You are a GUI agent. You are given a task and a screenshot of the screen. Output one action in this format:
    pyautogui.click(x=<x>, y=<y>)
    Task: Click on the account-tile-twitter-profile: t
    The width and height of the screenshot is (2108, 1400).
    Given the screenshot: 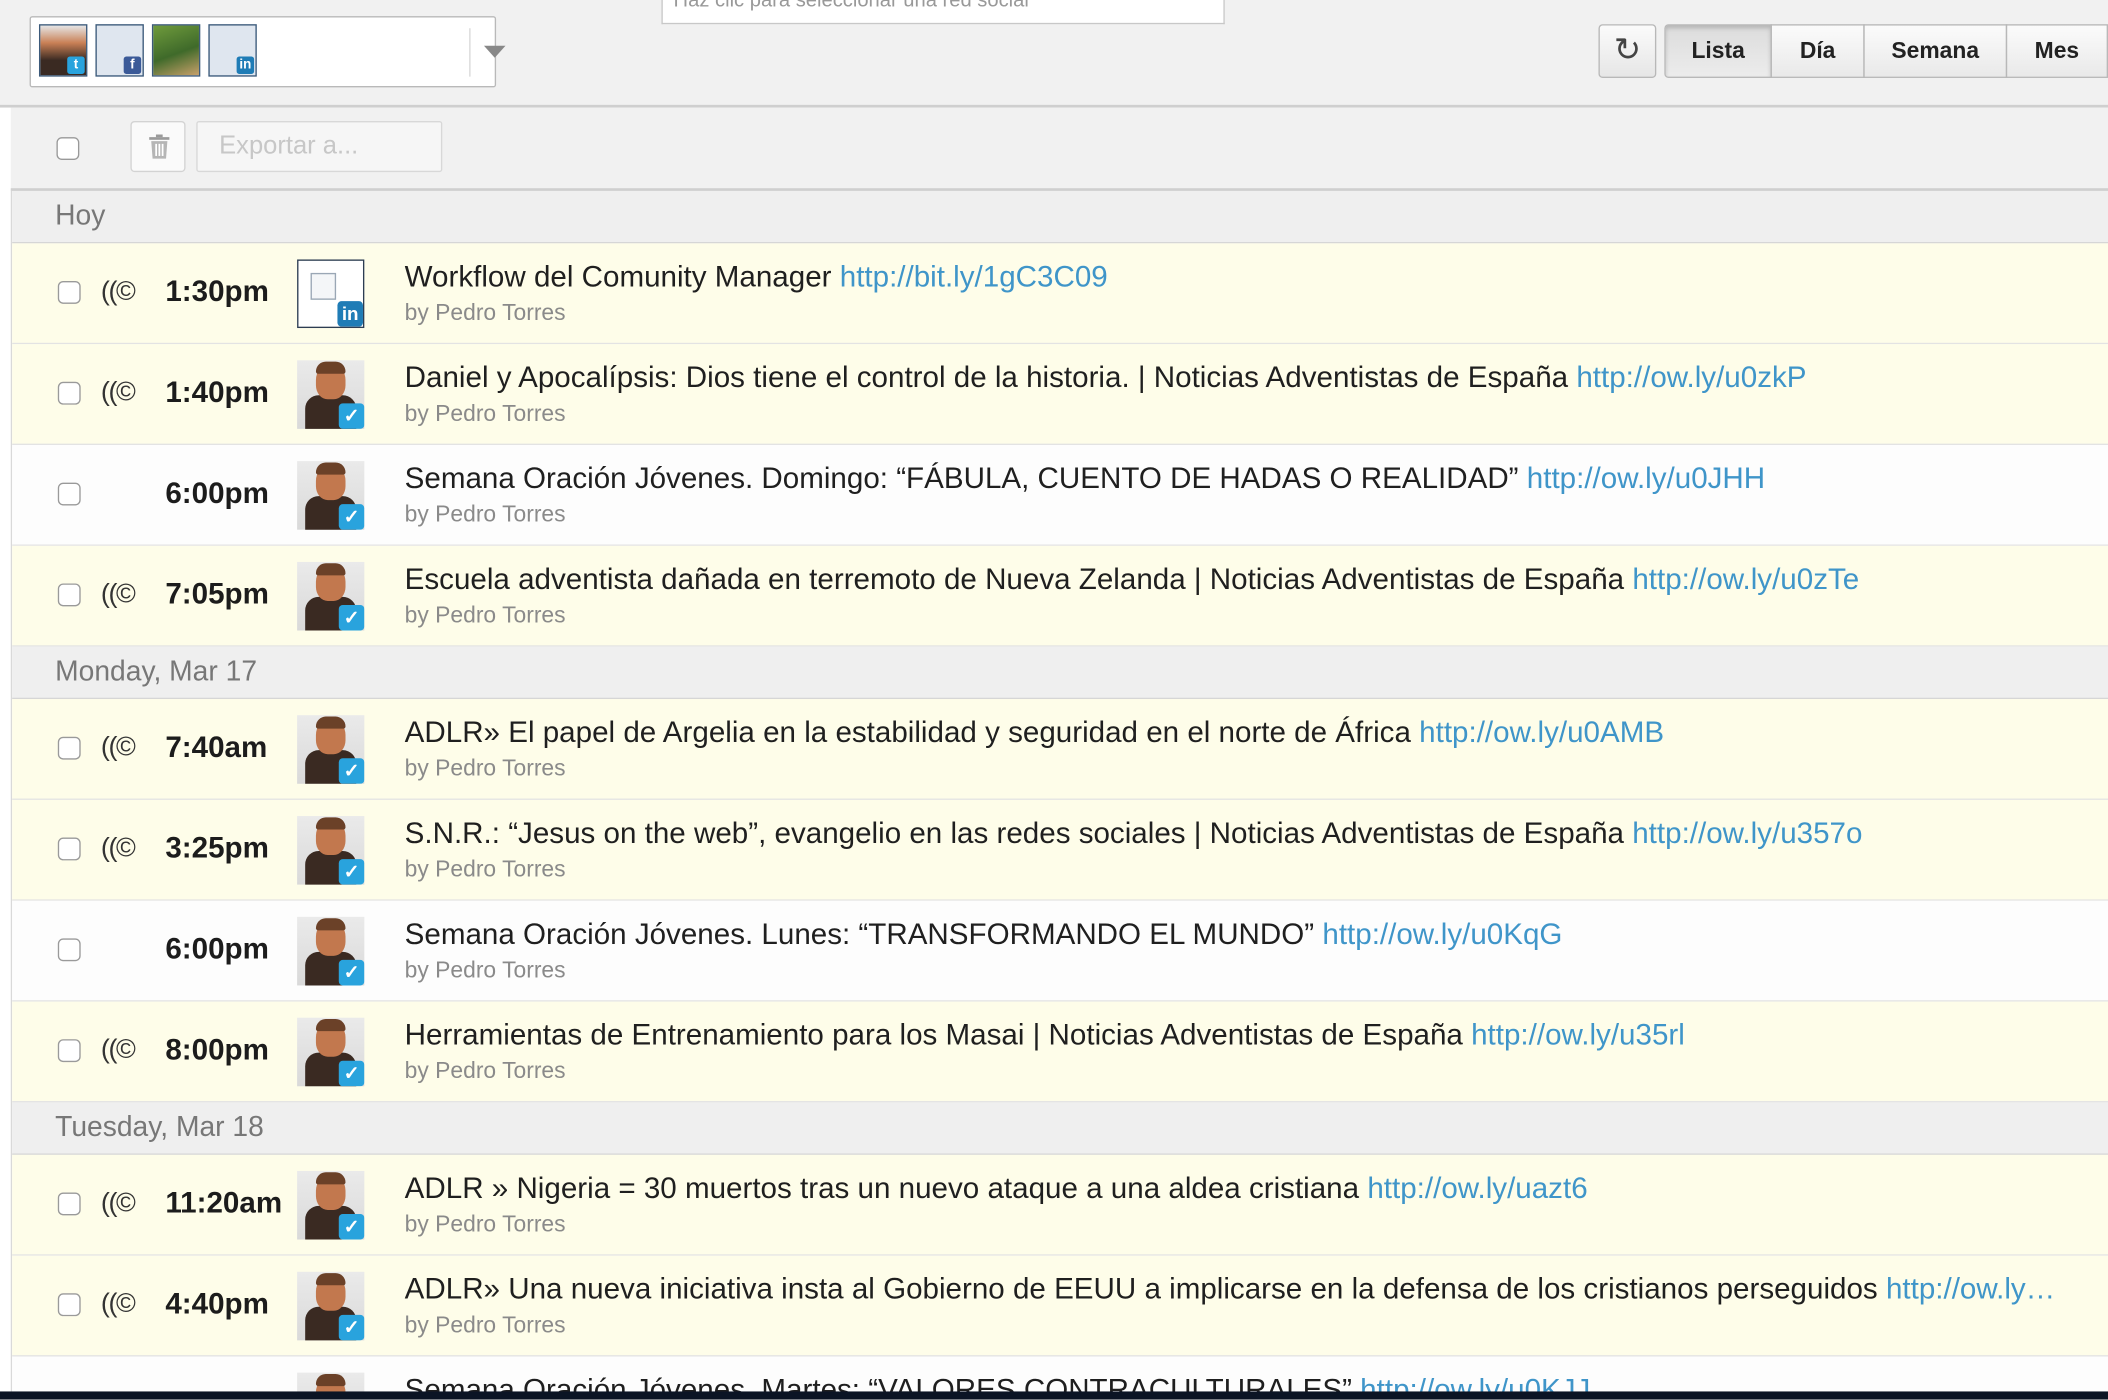 What is the action you would take?
    pyautogui.click(x=63, y=50)
    